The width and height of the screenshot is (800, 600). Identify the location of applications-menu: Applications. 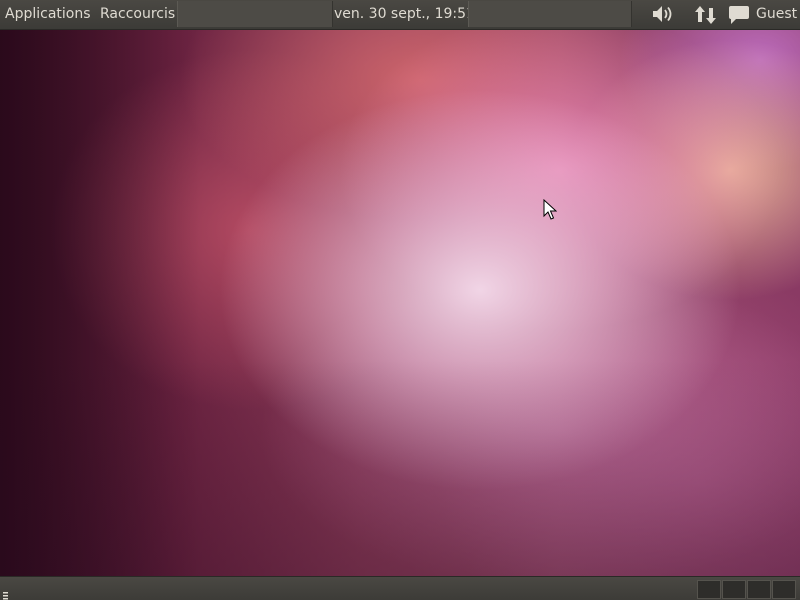
(48, 14).